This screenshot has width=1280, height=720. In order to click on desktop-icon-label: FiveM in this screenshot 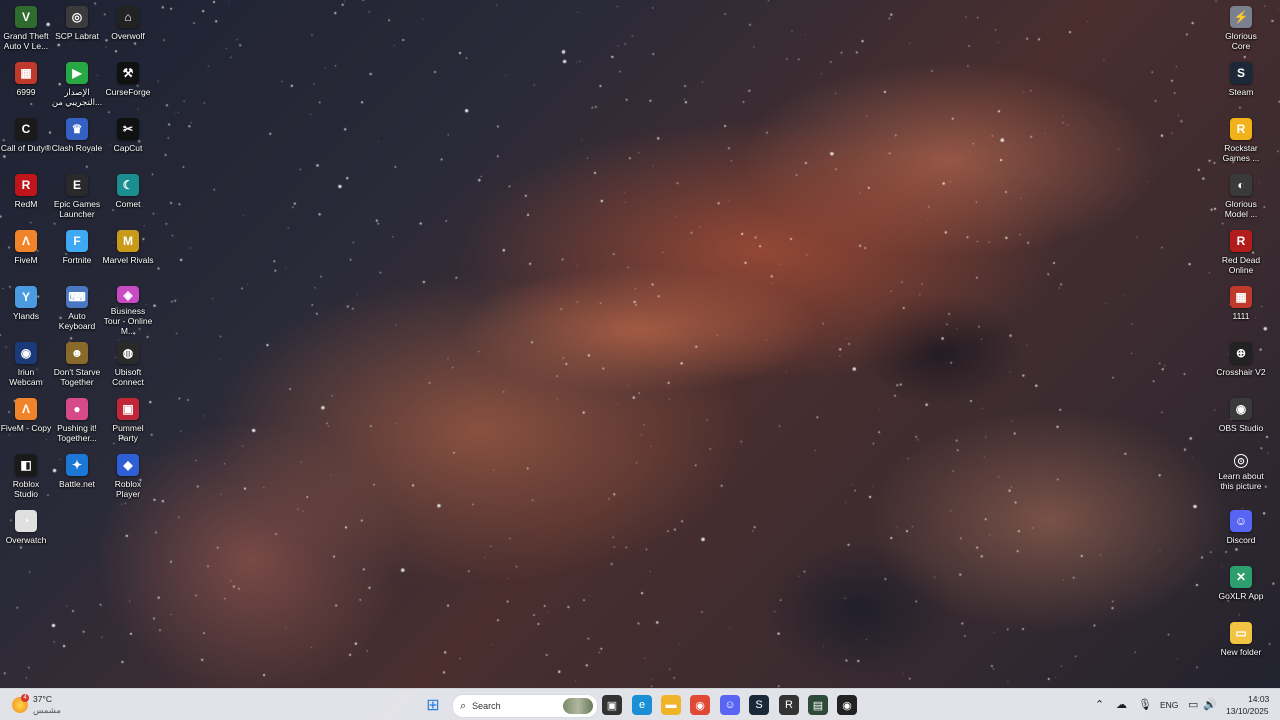, I will do `click(26, 260)`.